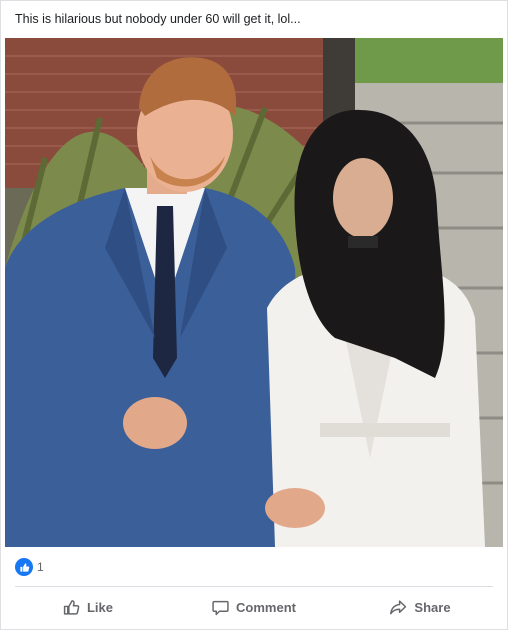 The height and width of the screenshot is (630, 508). What do you see at coordinates (432, 607) in the screenshot?
I see `share-label: Share` at bounding box center [432, 607].